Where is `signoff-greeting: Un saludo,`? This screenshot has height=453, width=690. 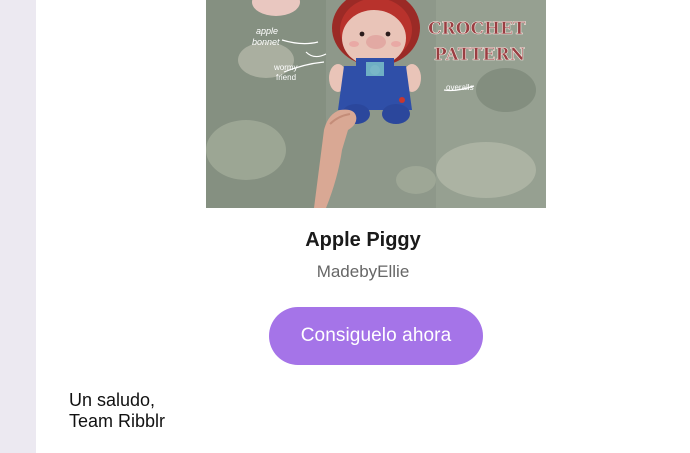
signoff-greeting: Un saludo, is located at coordinates (112, 400).